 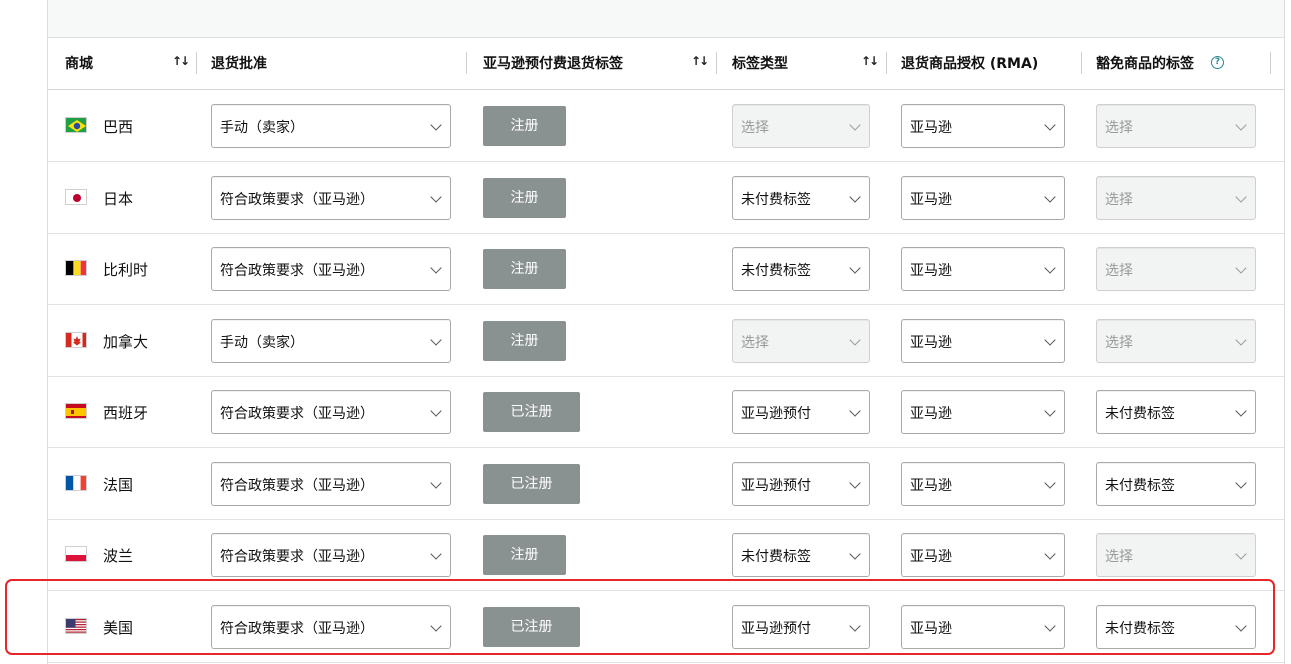 I want to click on sort-marketplace-icon: ↑↓, so click(x=181, y=61).